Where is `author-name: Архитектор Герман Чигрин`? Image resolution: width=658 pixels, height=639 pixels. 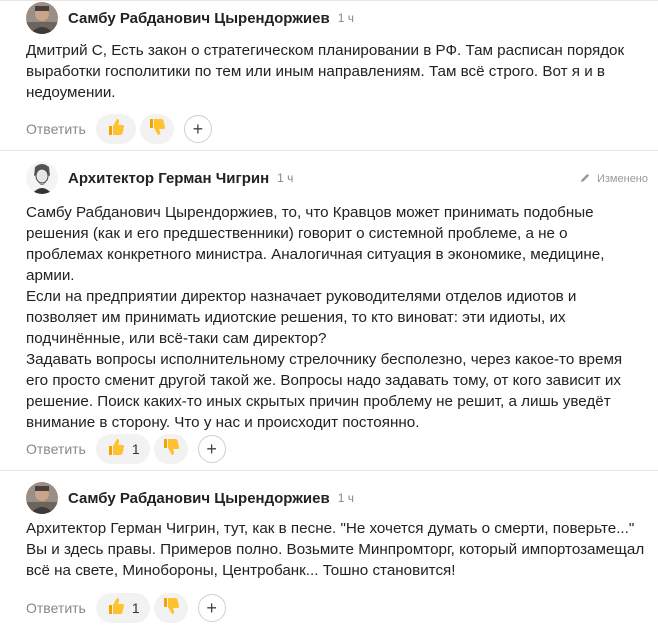 author-name: Архитектор Герман Чигрин is located at coordinates (168, 178).